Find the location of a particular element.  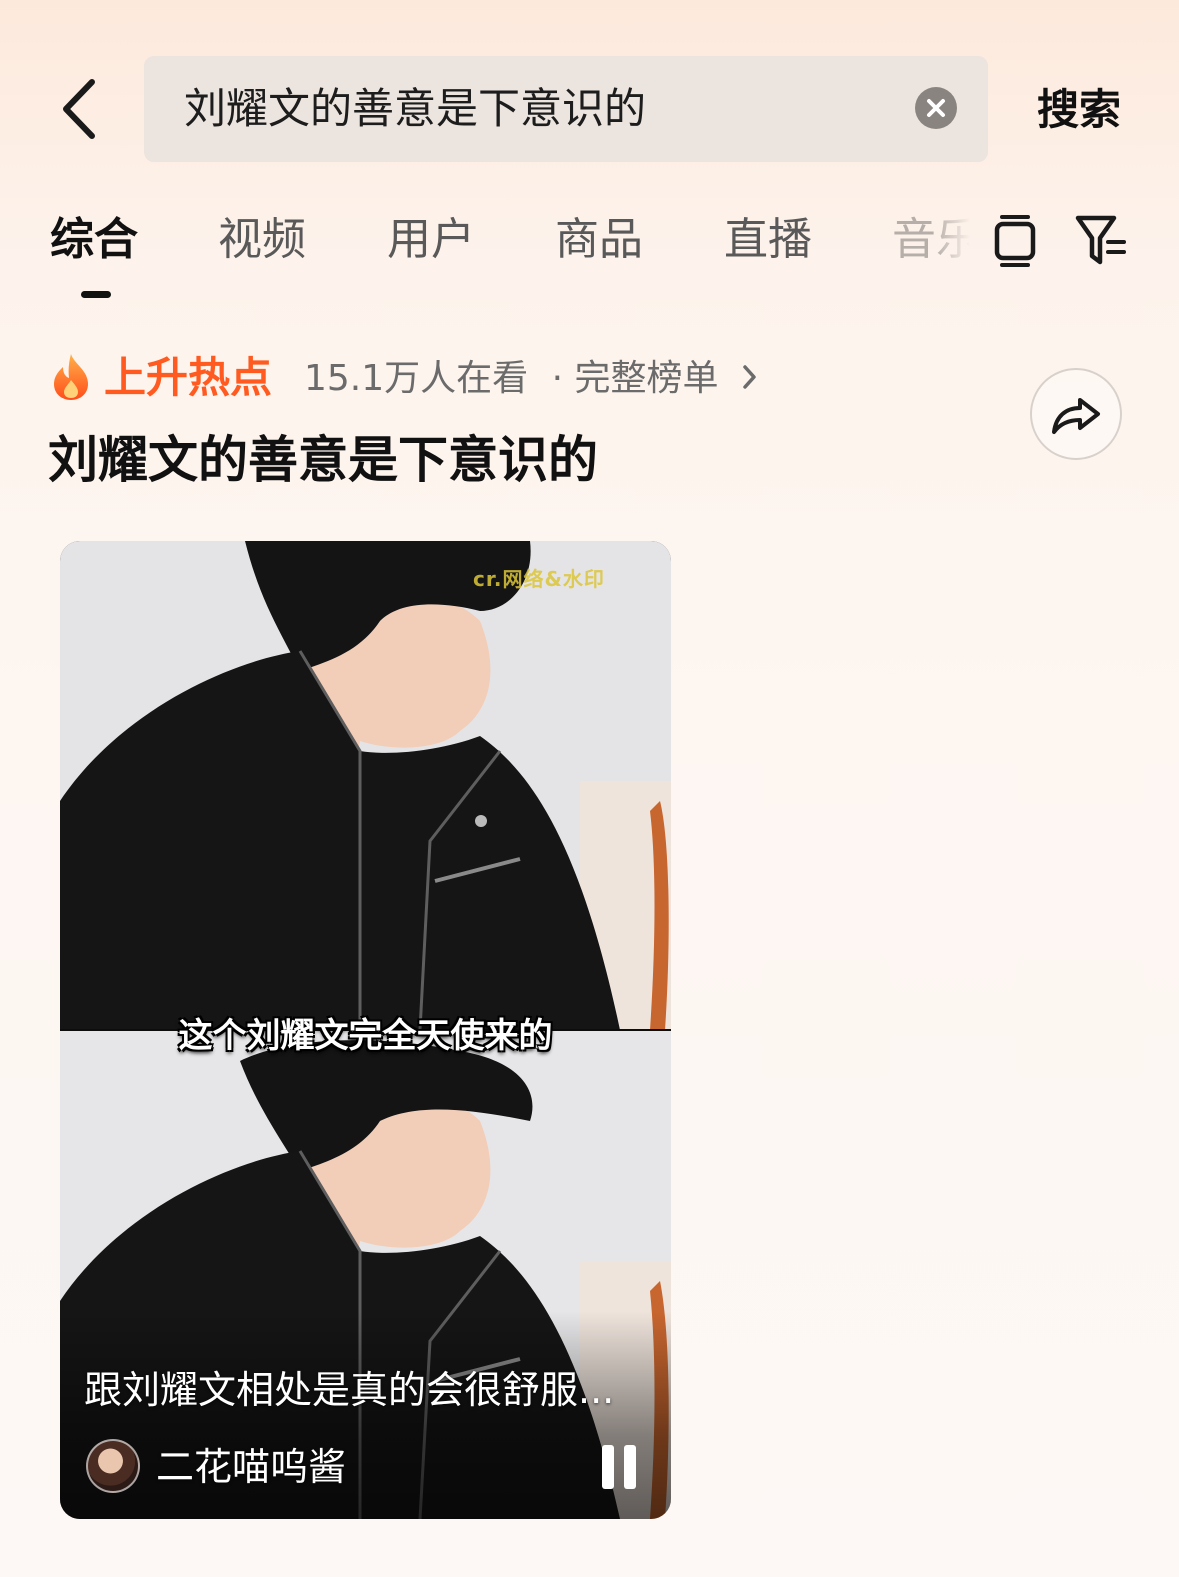

share-button is located at coordinates (1076, 414).